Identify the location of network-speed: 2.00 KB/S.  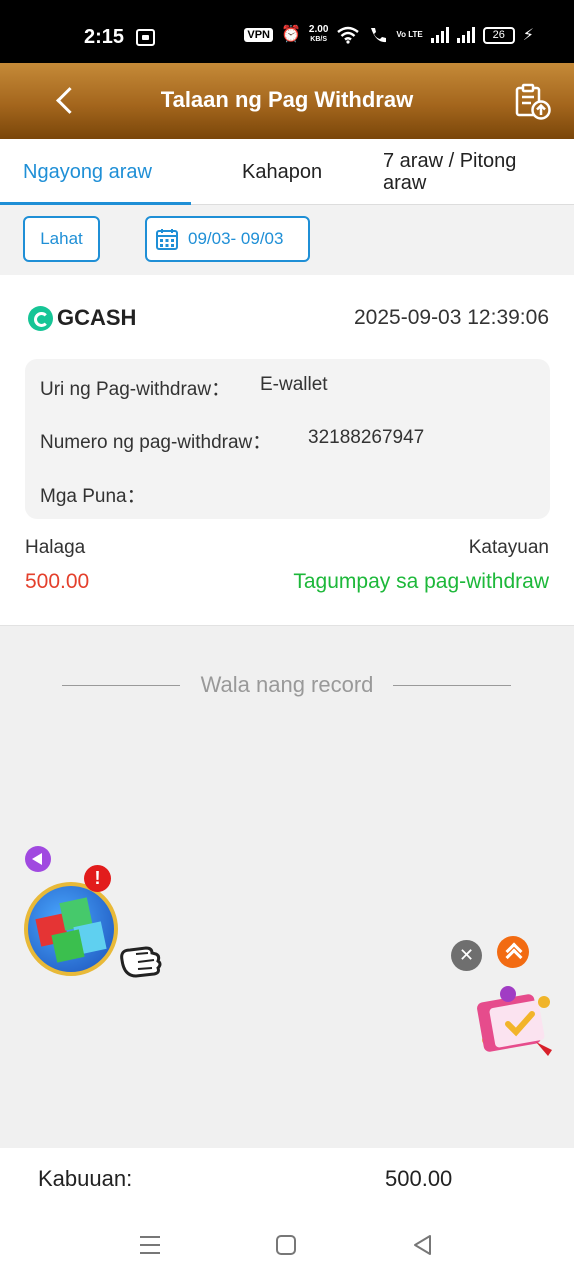
(318, 35).